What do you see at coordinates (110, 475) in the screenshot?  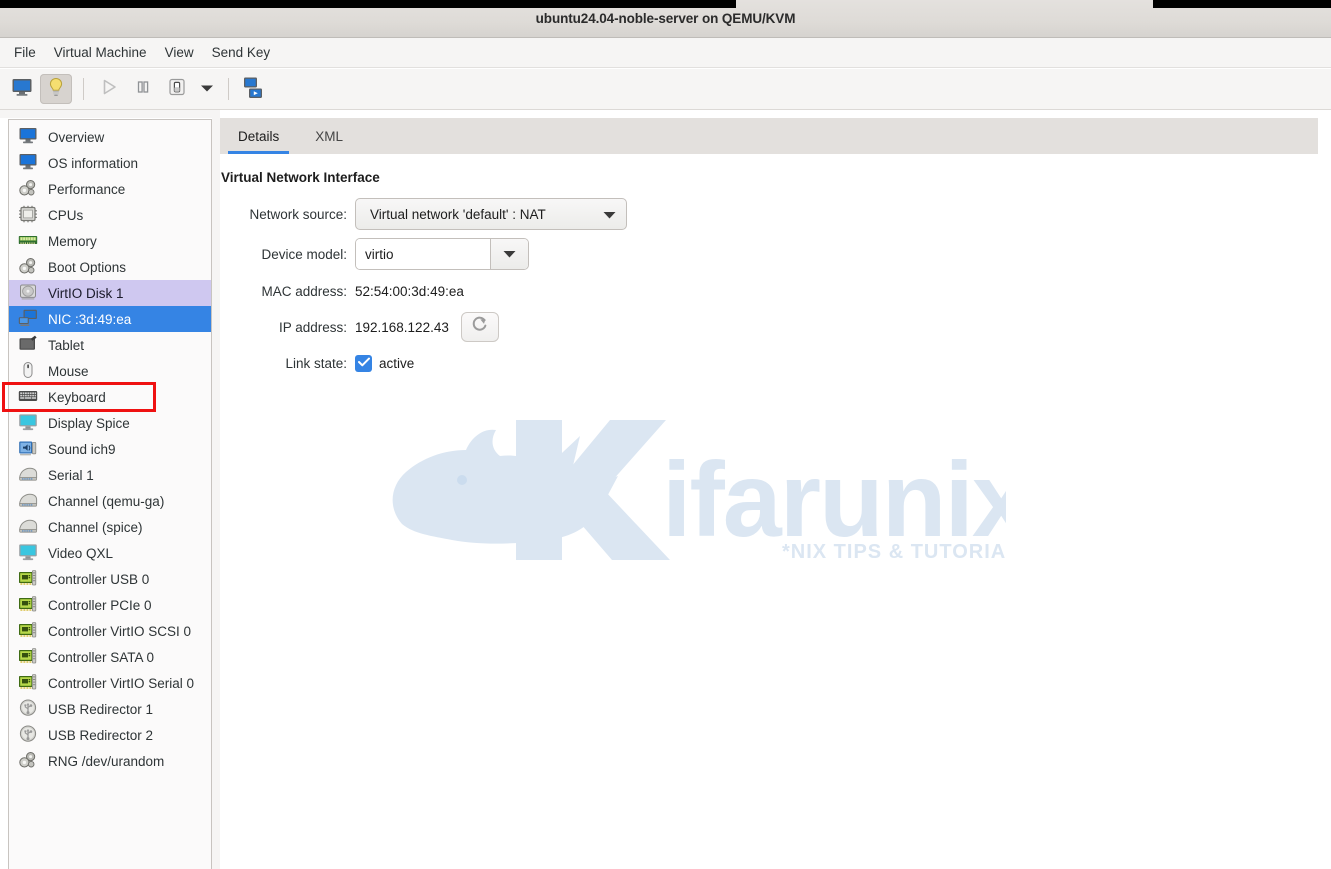 I see `sidebar-item-serial-1: Serial 1` at bounding box center [110, 475].